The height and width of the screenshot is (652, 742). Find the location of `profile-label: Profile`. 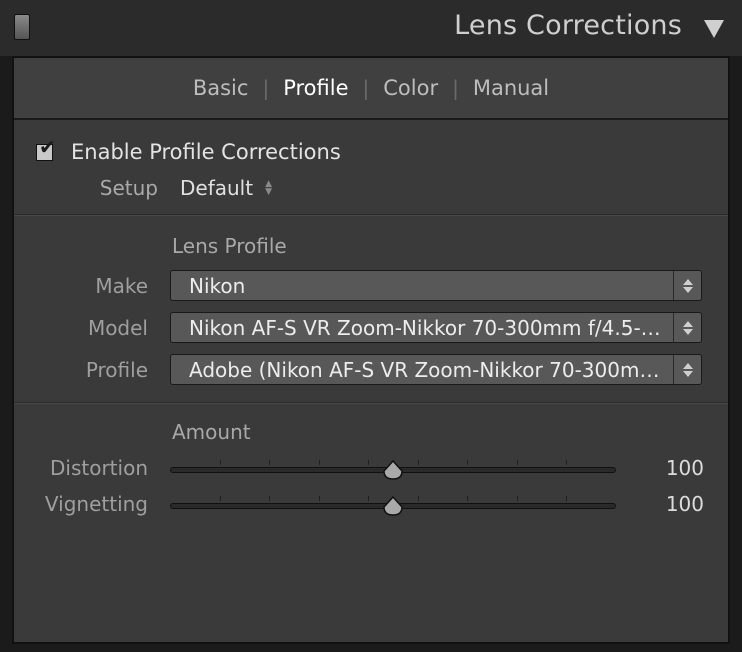

profile-label: Profile is located at coordinates (116, 370).